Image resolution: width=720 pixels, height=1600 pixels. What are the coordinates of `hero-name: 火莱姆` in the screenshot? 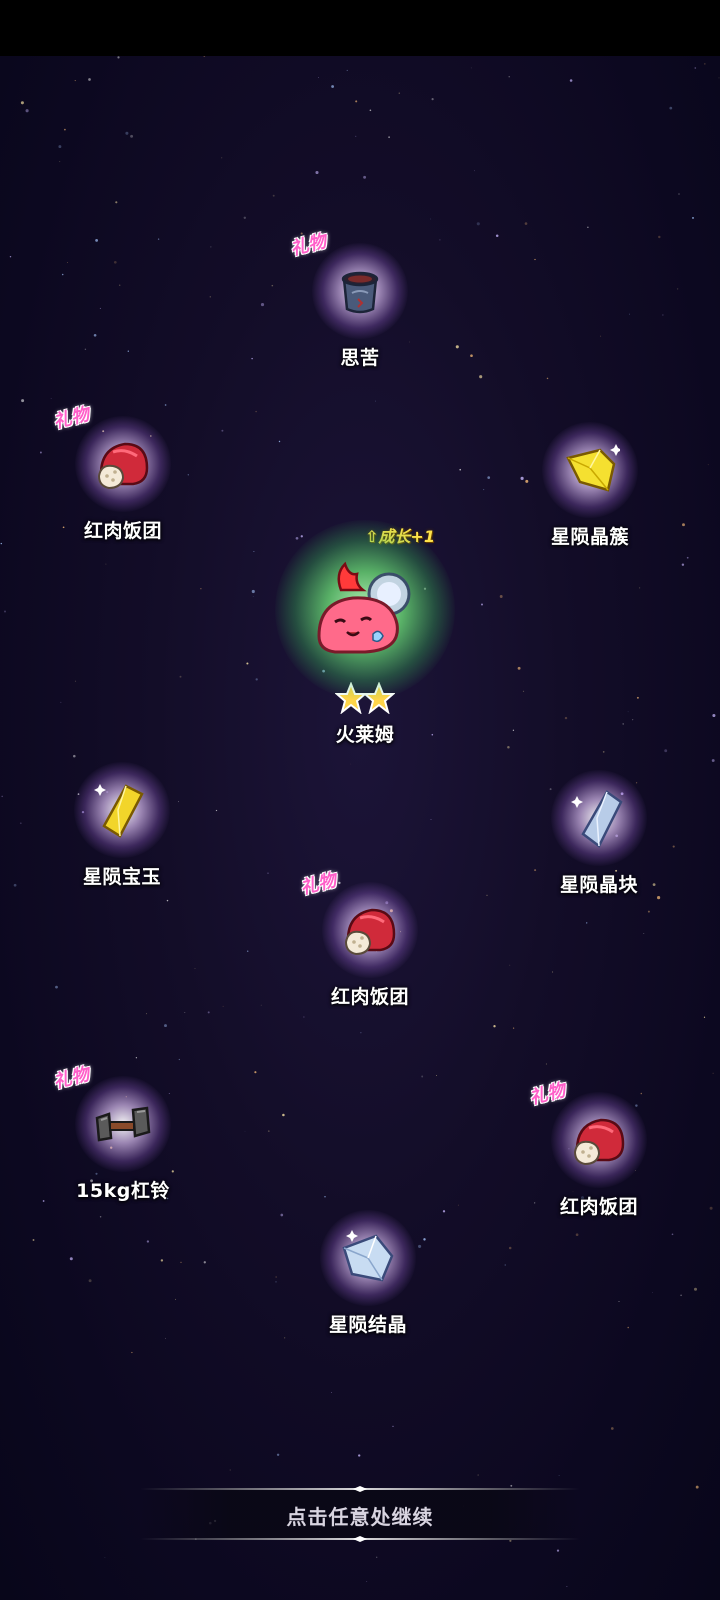 It's located at (365, 735).